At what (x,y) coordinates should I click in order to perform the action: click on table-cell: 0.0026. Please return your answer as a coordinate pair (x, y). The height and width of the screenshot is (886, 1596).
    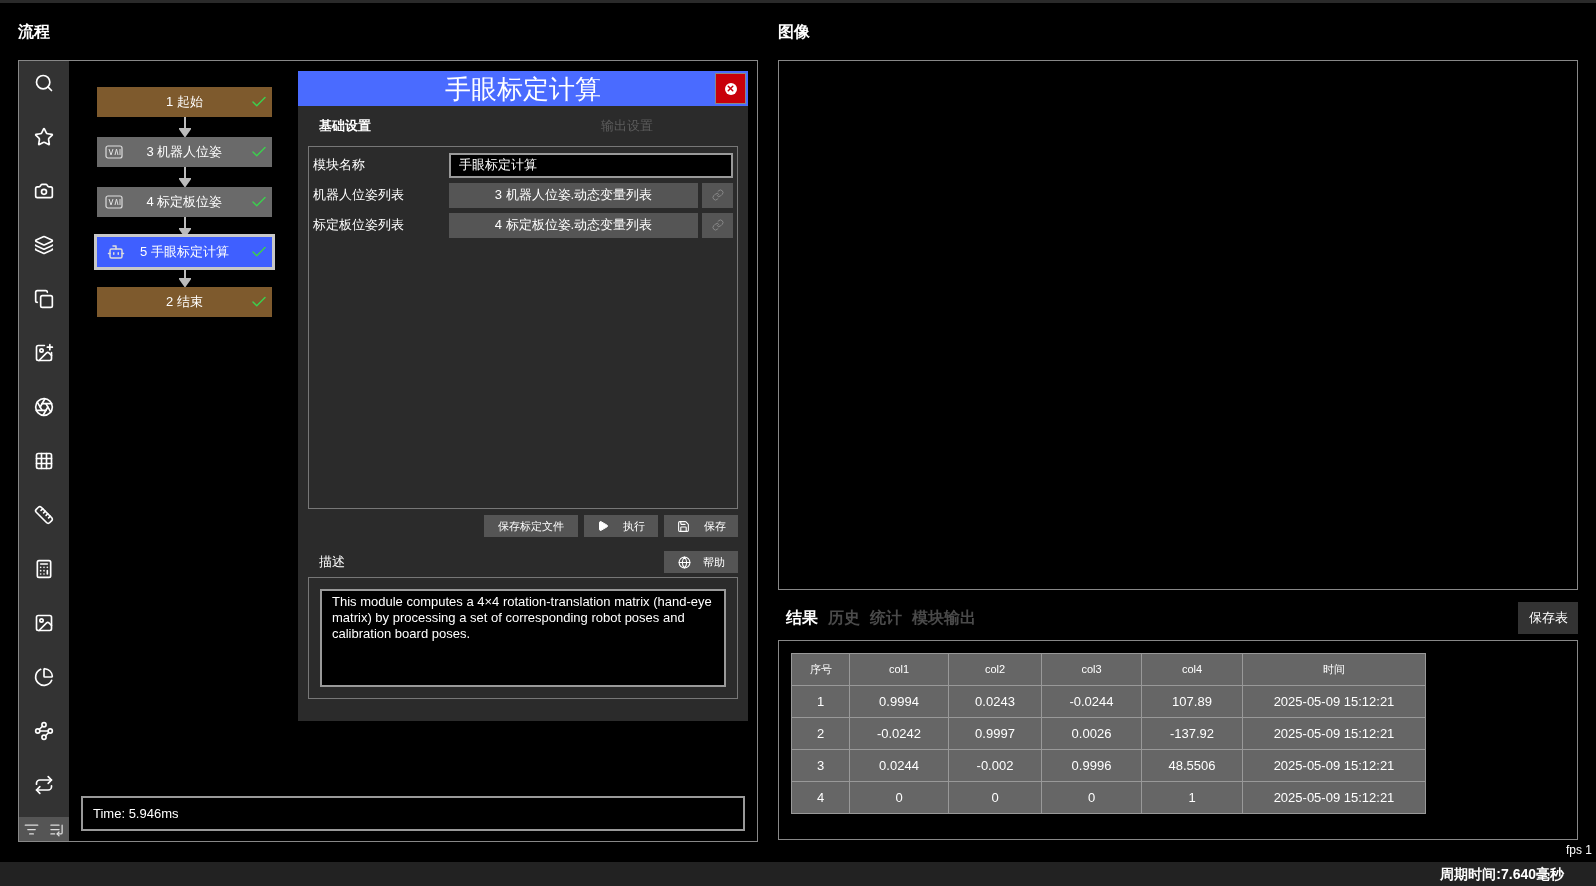
    Looking at the image, I should click on (1091, 733).